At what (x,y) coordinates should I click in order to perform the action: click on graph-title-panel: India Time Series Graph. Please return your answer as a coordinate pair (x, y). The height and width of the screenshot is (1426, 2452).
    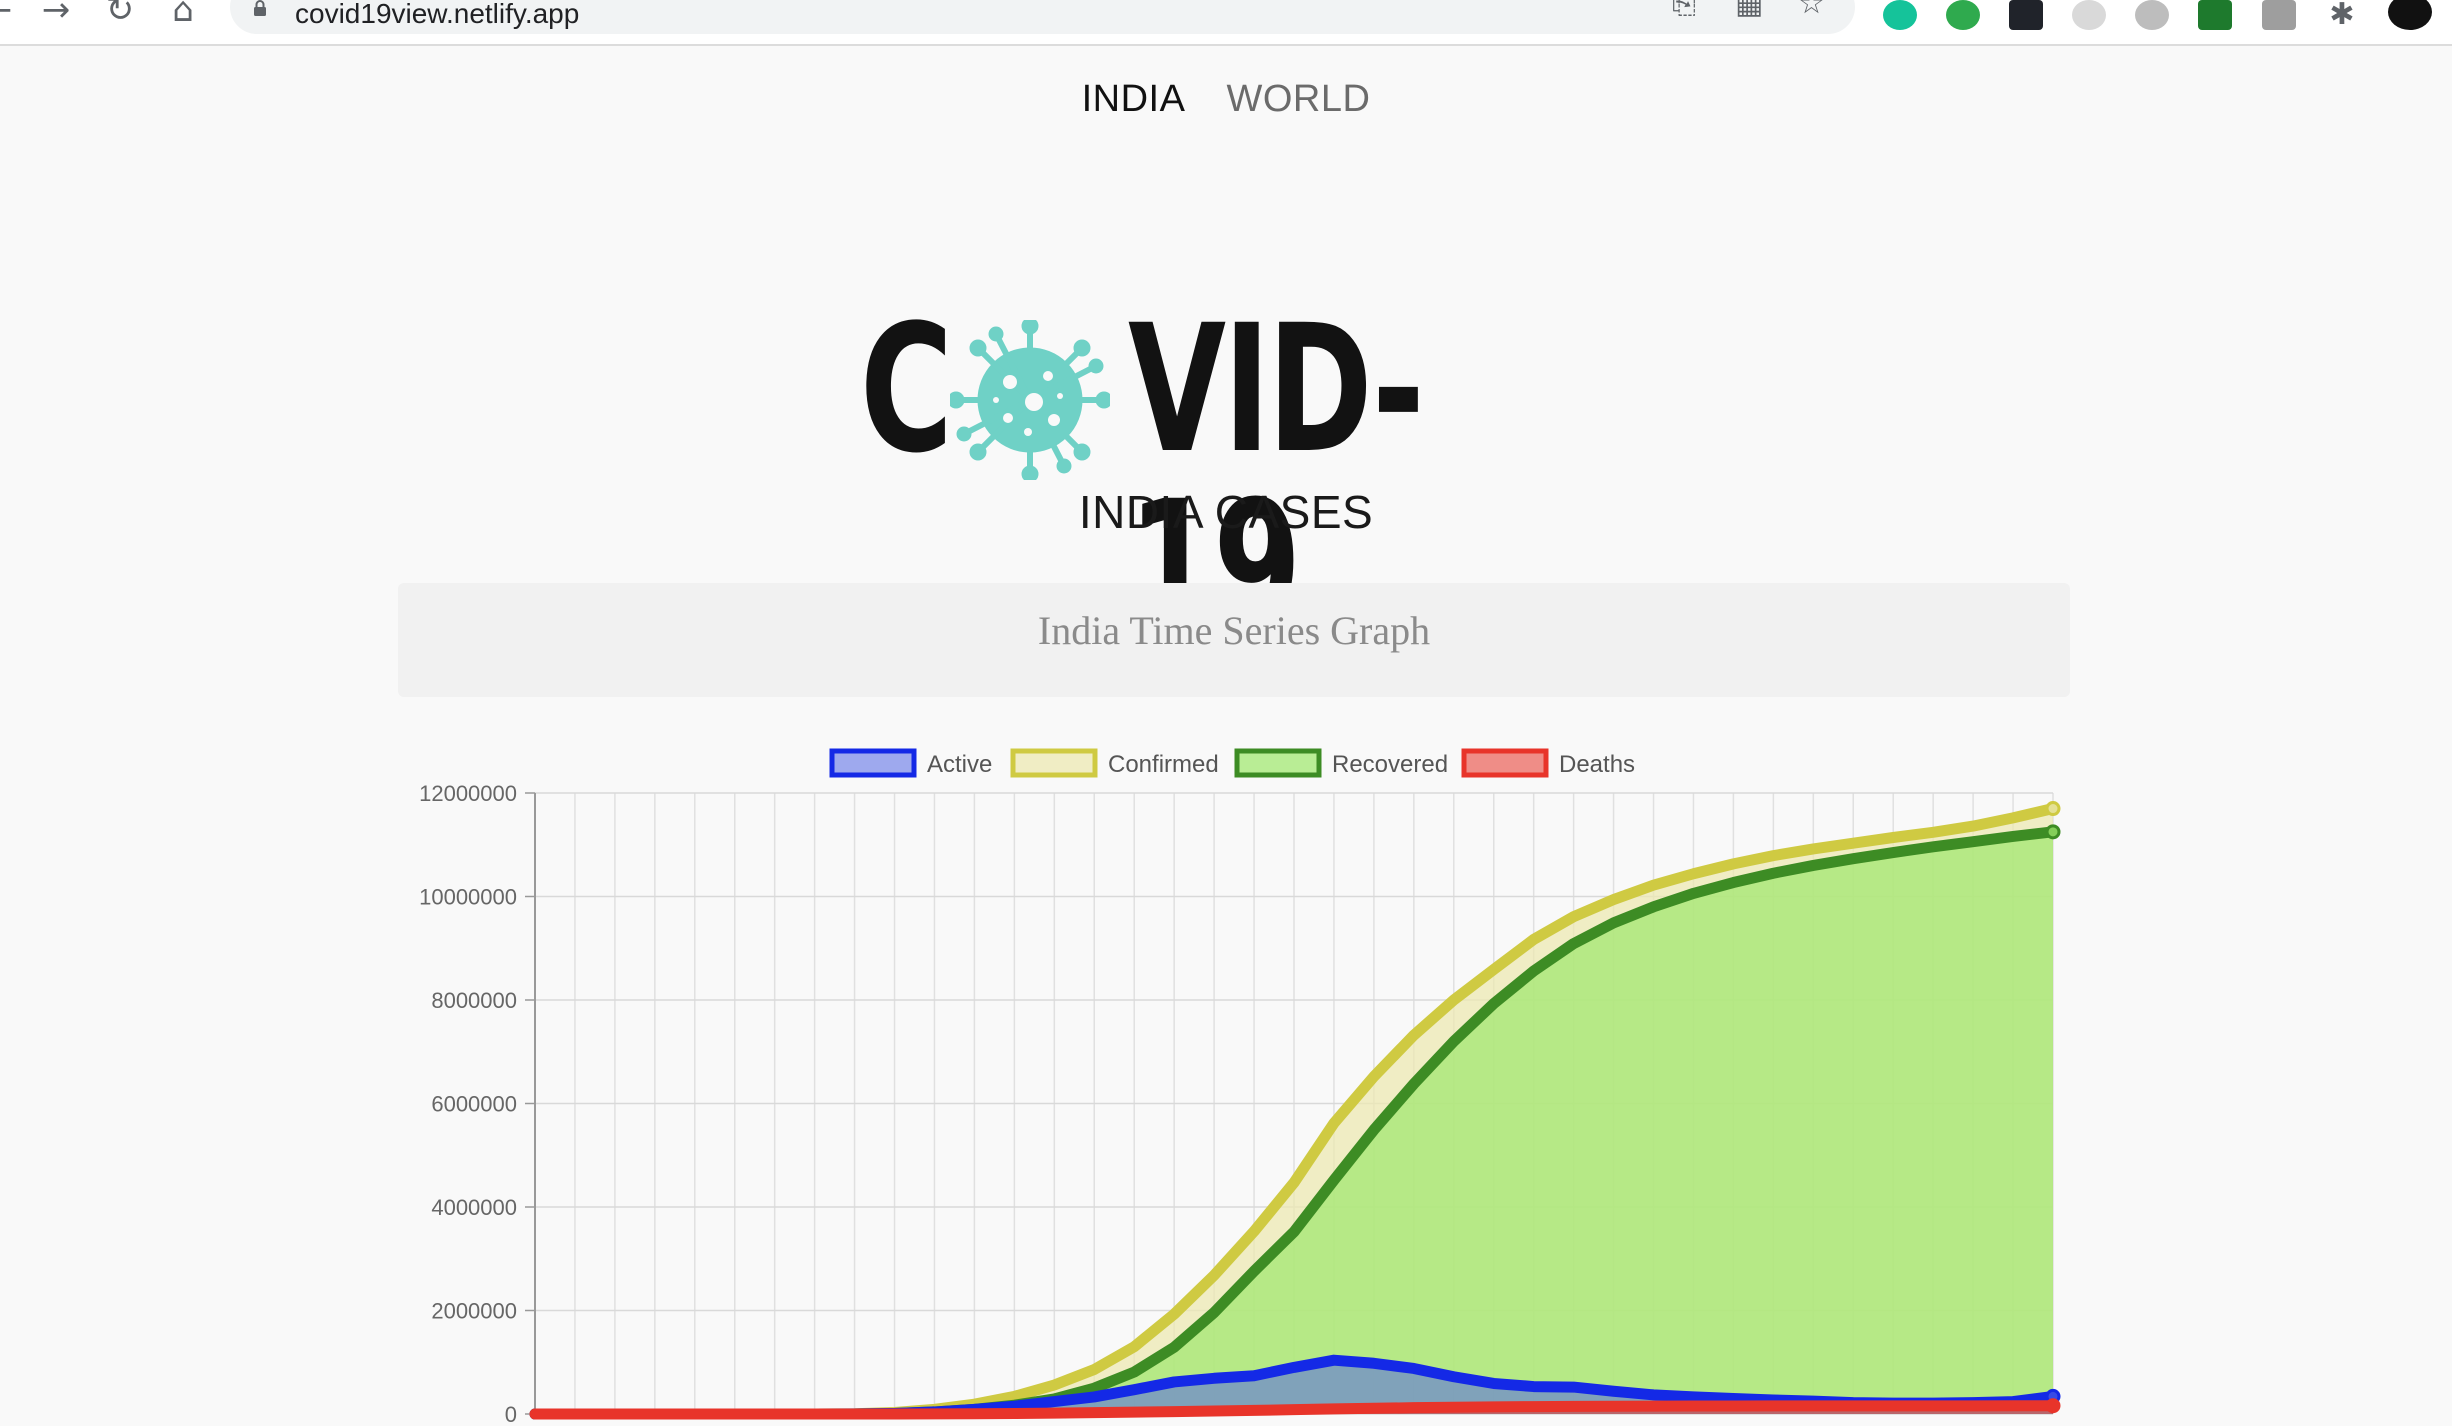
    Looking at the image, I should click on (1234, 640).